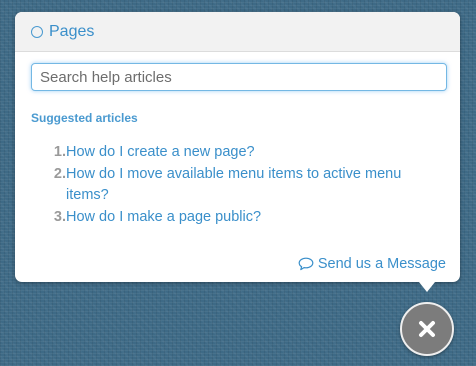 This screenshot has height=366, width=476. I want to click on suggested-articles-heading: Suggested articles, so click(84, 118).